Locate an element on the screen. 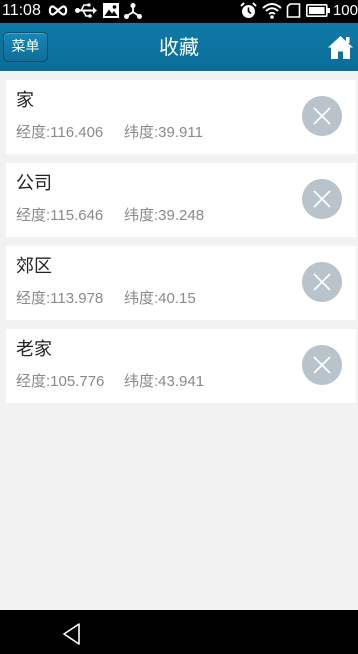 The width and height of the screenshot is (358, 654). favorite-name: 家 is located at coordinates (25, 100).